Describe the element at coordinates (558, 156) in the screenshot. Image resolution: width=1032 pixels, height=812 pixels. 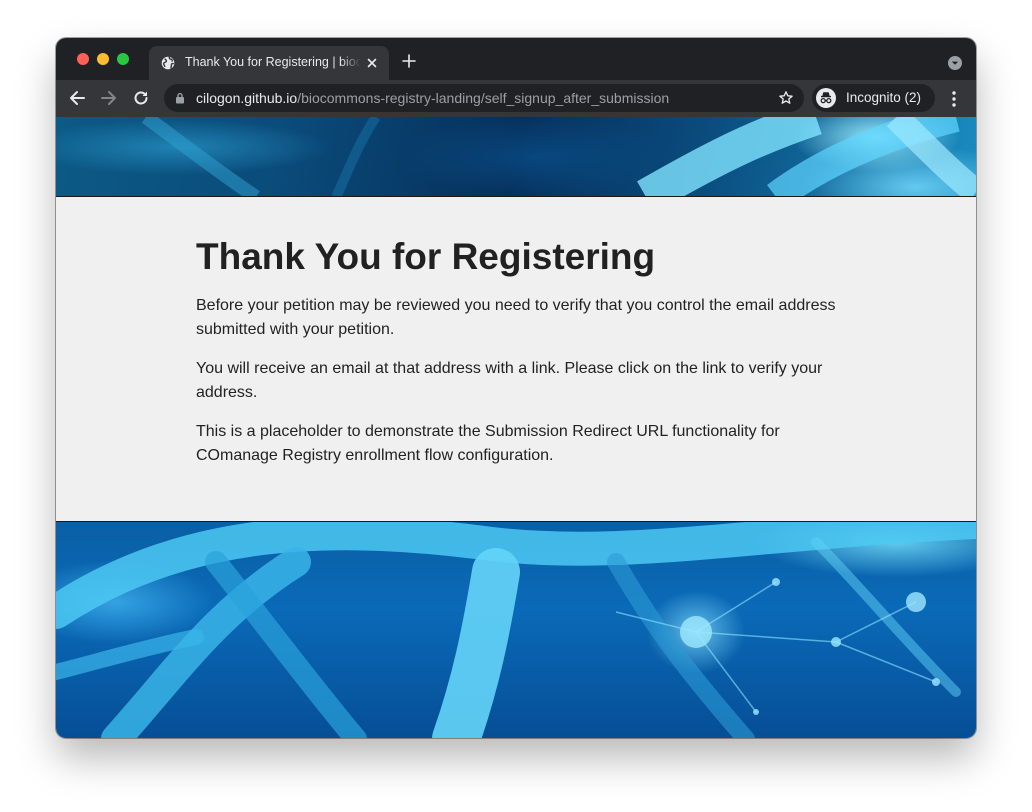
I see `dna-strand-image-top` at that location.